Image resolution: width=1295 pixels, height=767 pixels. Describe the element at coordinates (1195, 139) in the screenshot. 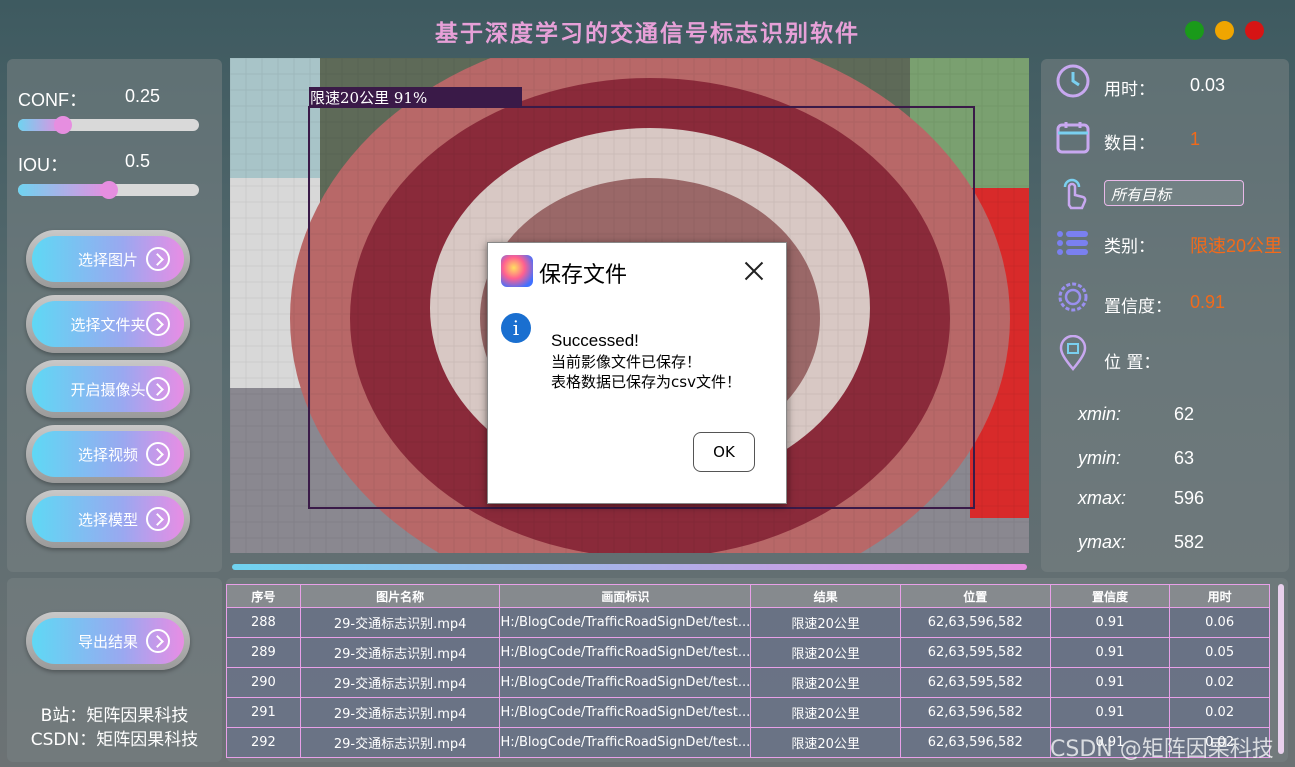

I see `count-value: 1` at that location.